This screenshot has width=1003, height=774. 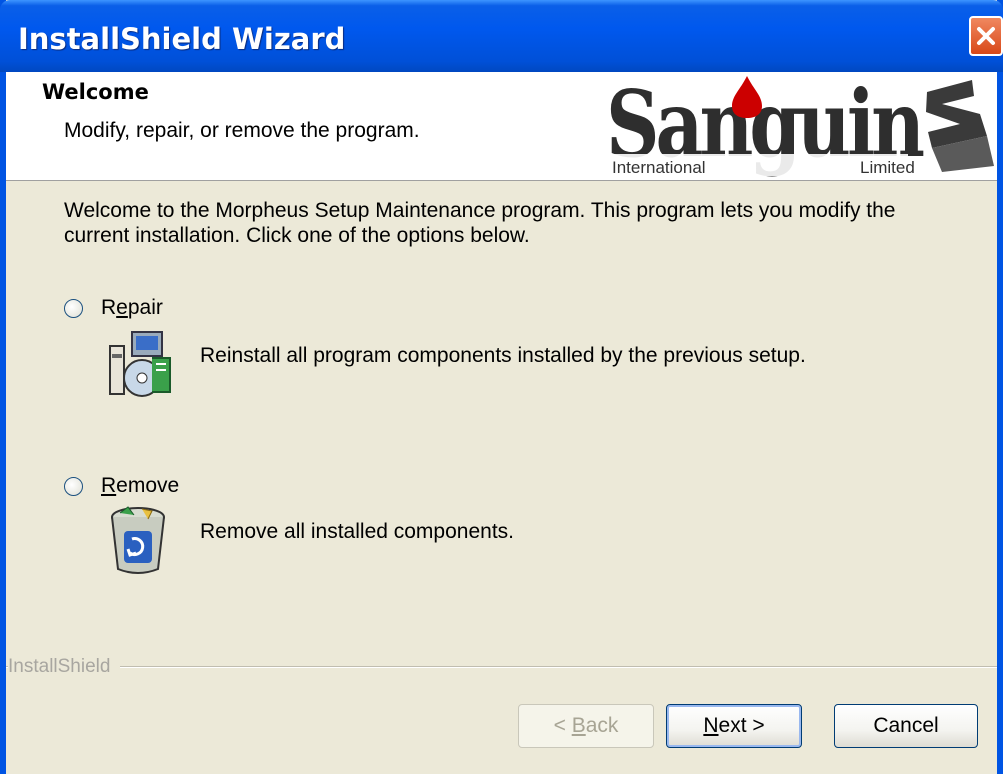 What do you see at coordinates (501, 667) in the screenshot?
I see `separator-line` at bounding box center [501, 667].